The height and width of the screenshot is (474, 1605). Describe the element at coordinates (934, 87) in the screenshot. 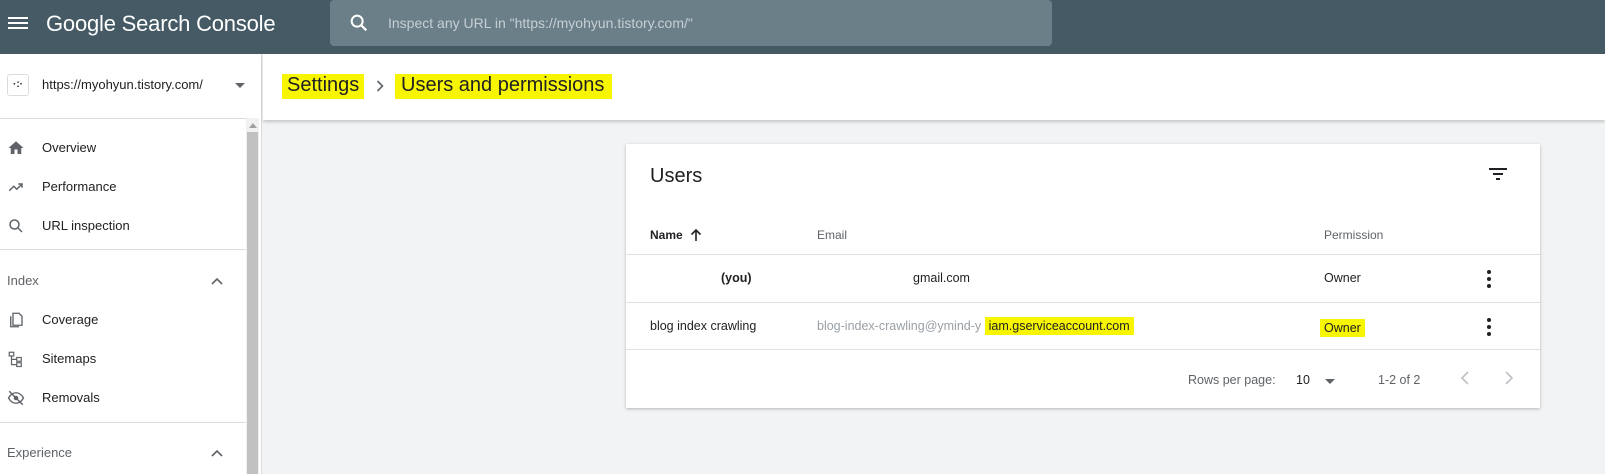

I see `page-header: Settings Users and permissions` at that location.